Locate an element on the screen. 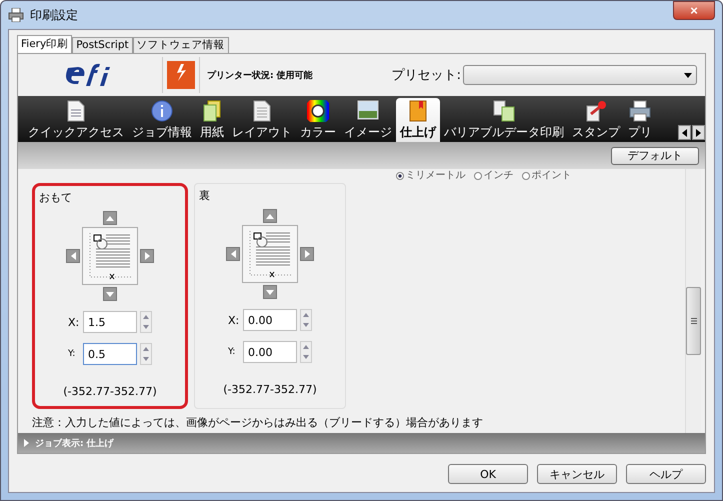 This screenshot has height=501, width=723. tab: ソフトウェア情報 is located at coordinates (180, 45).